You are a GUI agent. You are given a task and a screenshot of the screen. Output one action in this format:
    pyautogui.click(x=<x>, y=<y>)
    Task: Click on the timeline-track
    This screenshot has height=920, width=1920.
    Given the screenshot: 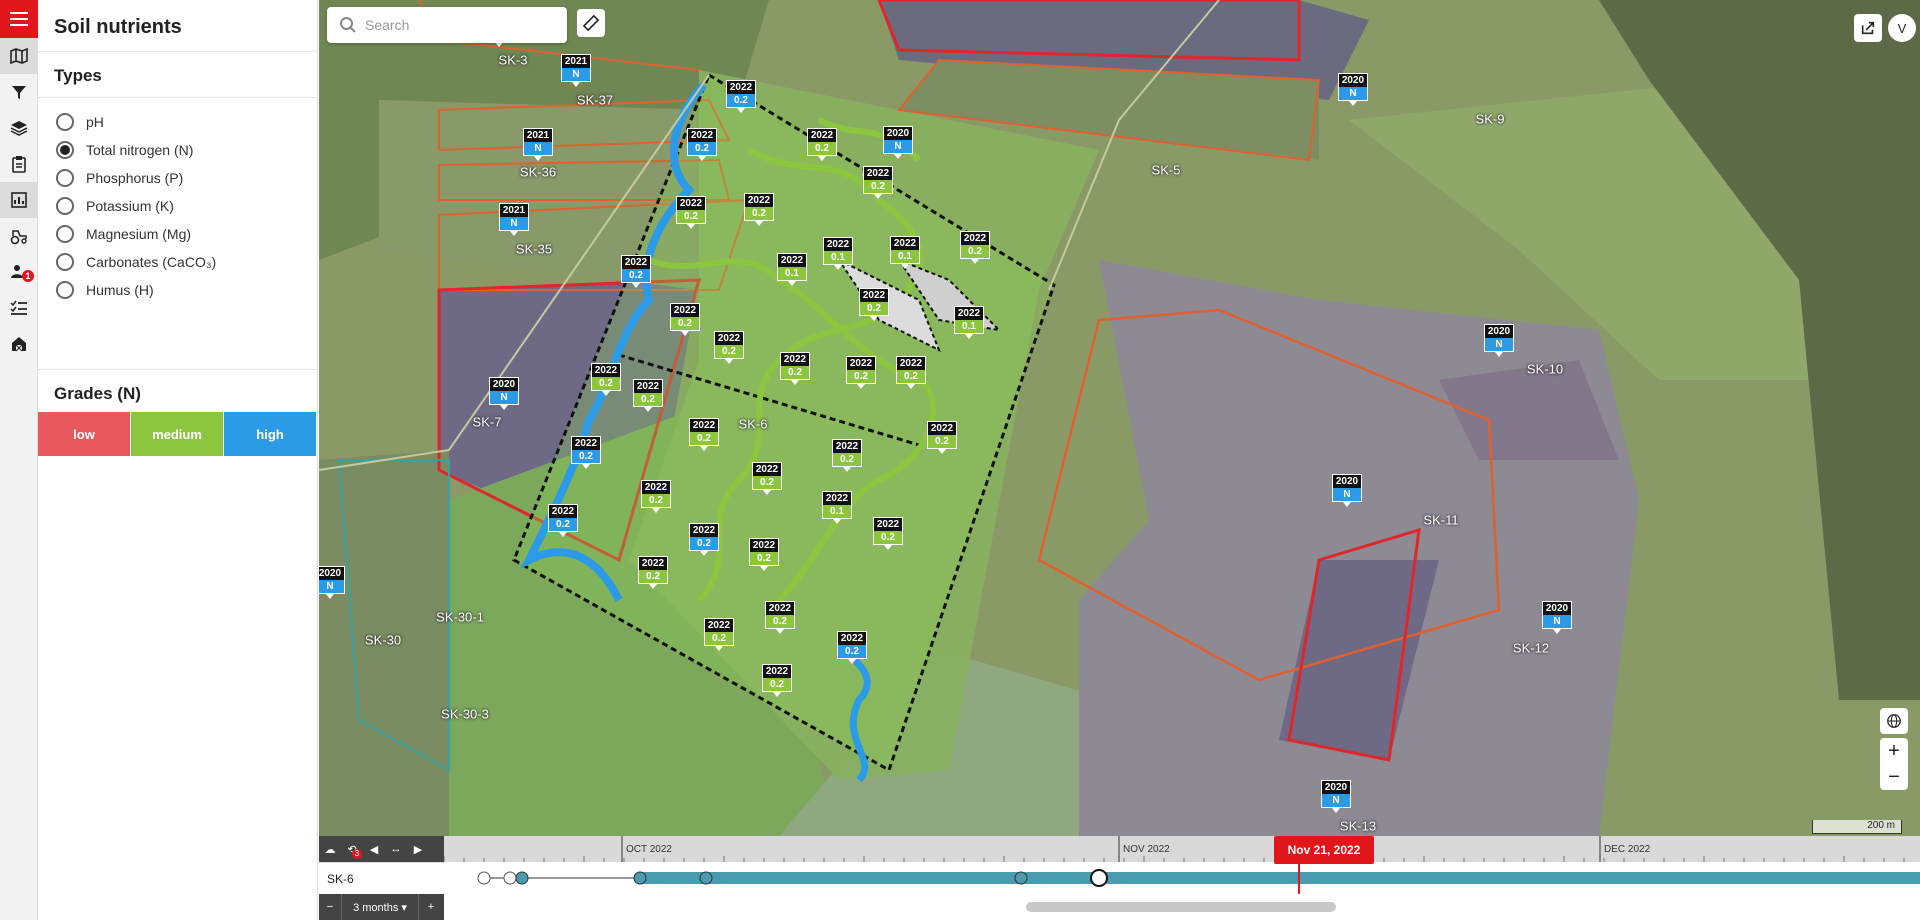 What is the action you would take?
    pyautogui.click(x=1182, y=878)
    